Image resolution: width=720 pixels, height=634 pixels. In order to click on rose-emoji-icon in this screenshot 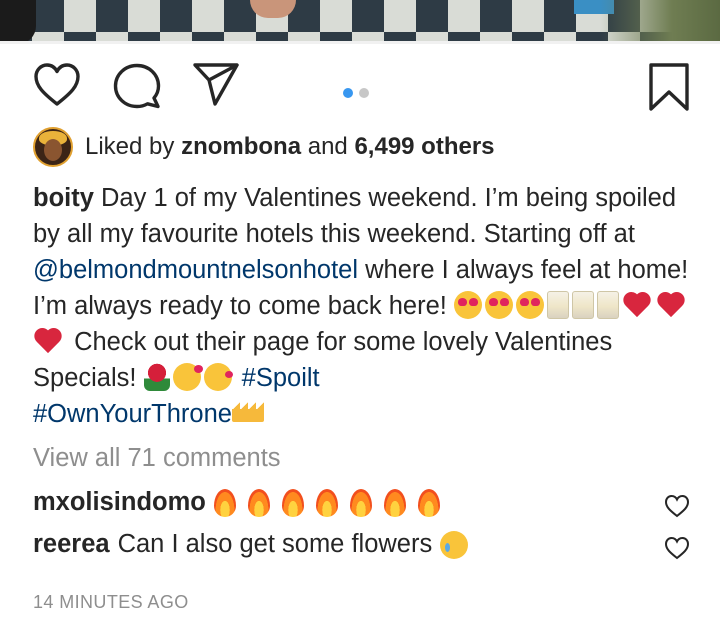, I will do `click(156, 377)`.